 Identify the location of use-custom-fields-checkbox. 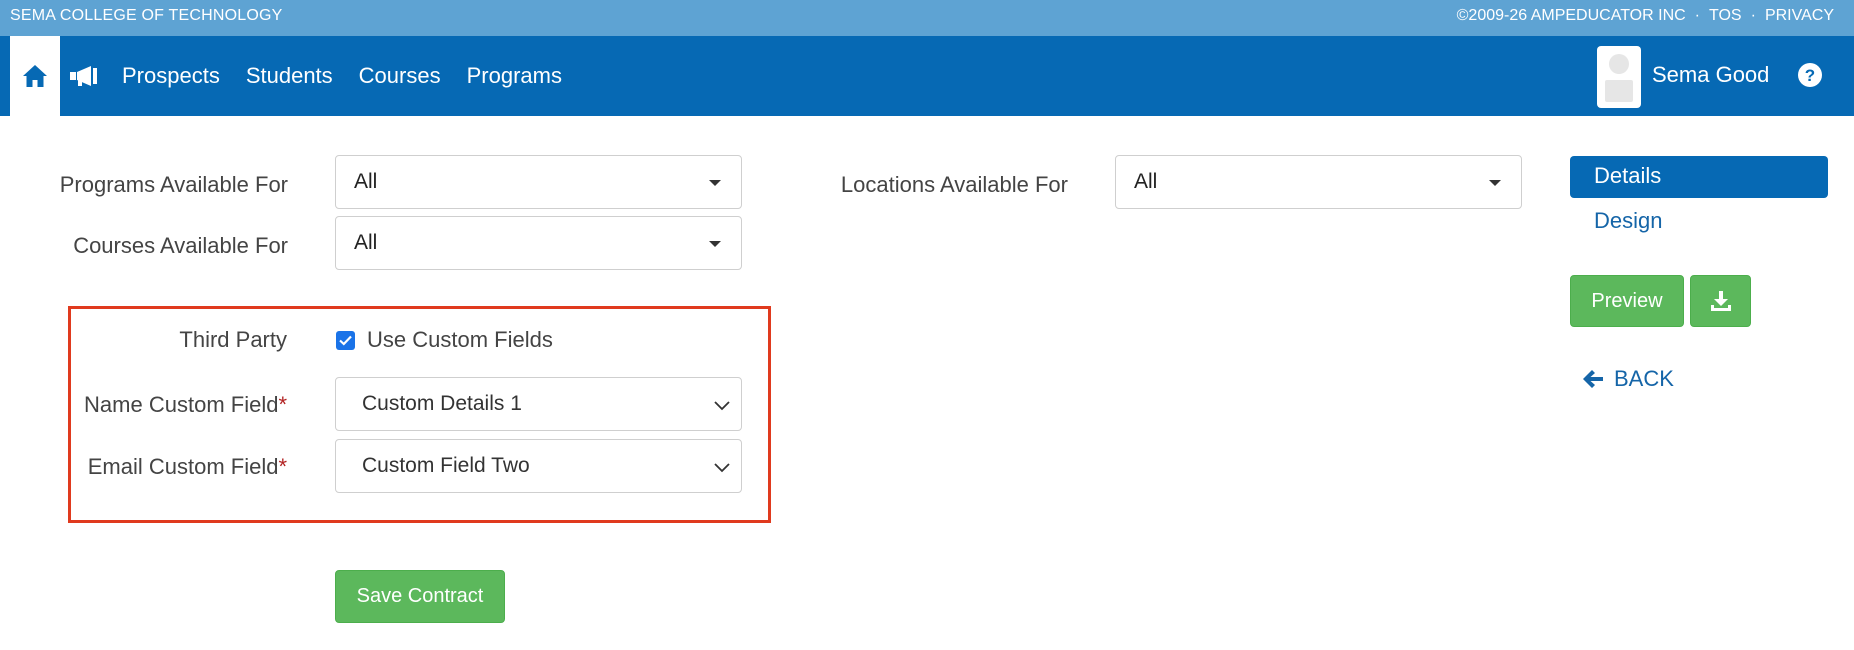
(345, 340).